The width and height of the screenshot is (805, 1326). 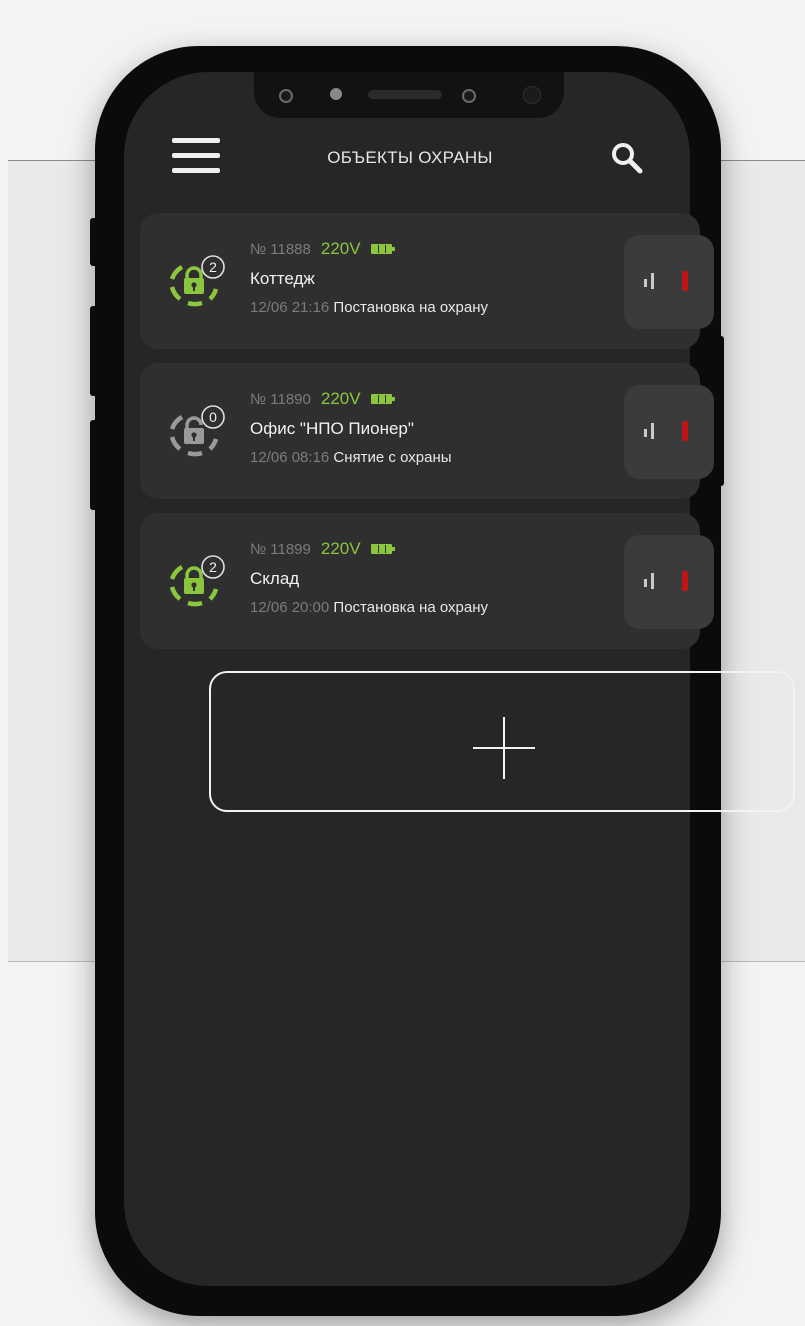 I want to click on event-time: 12/06 20:00, so click(x=290, y=607).